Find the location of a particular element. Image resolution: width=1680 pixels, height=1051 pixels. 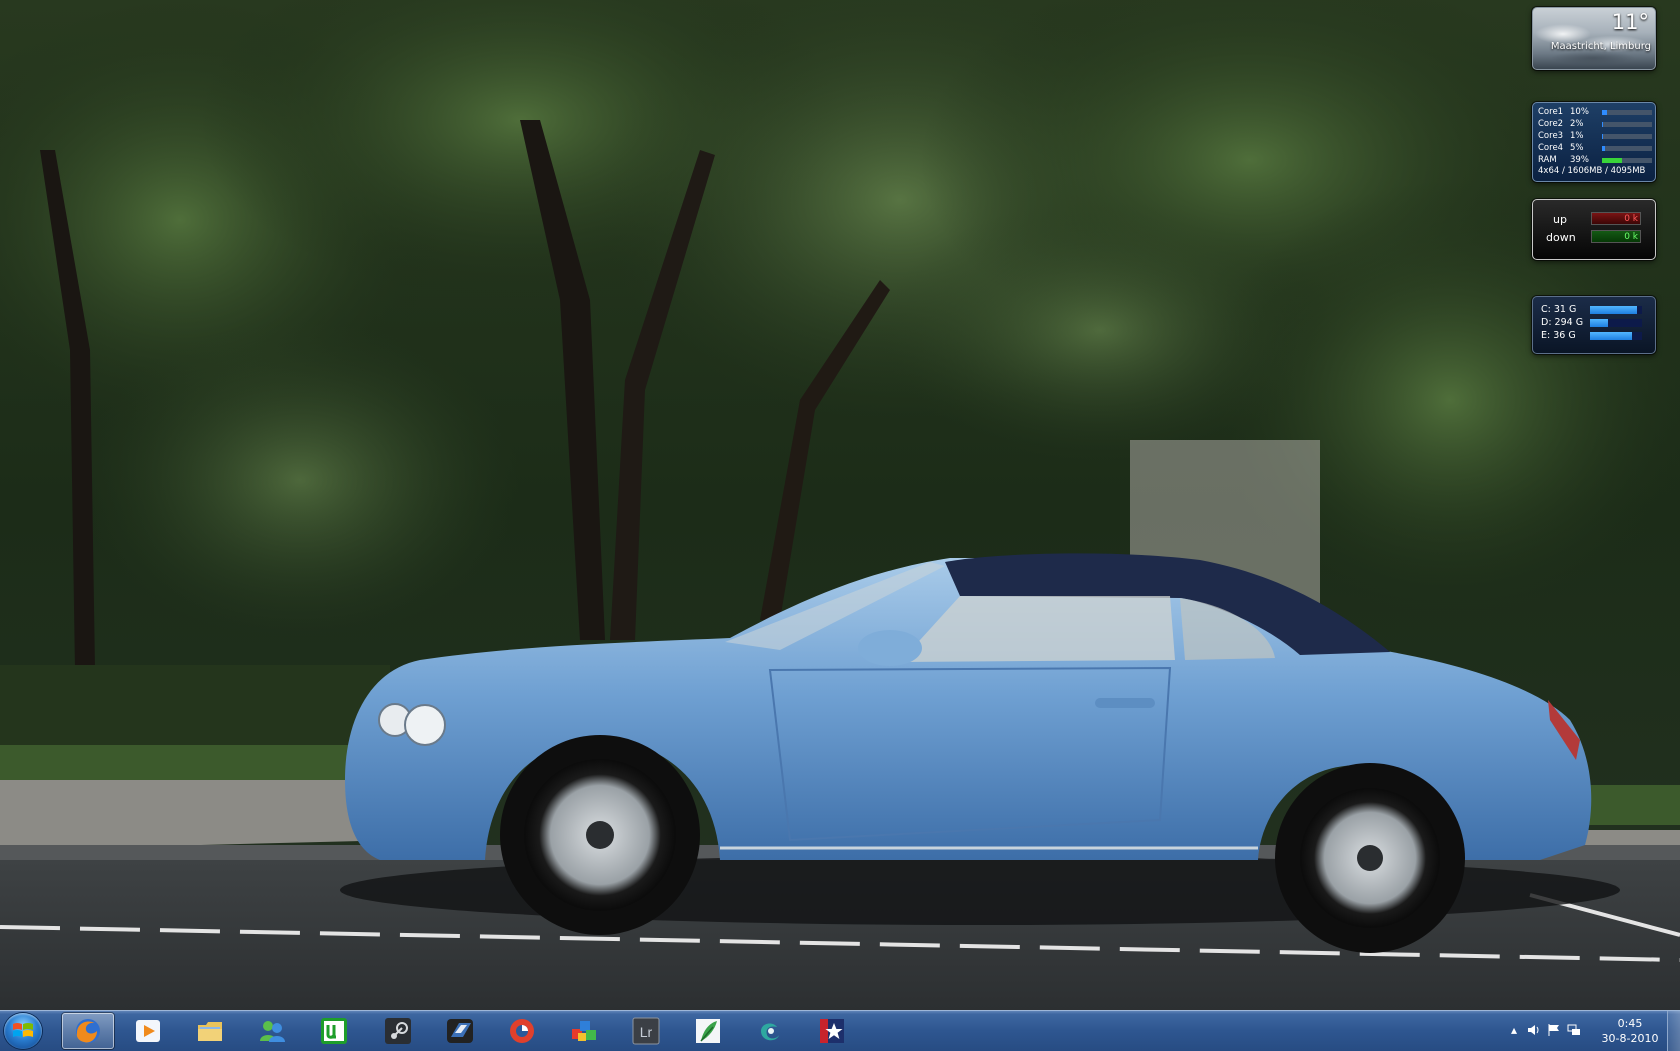

drive-c-bar is located at coordinates (1616, 310).